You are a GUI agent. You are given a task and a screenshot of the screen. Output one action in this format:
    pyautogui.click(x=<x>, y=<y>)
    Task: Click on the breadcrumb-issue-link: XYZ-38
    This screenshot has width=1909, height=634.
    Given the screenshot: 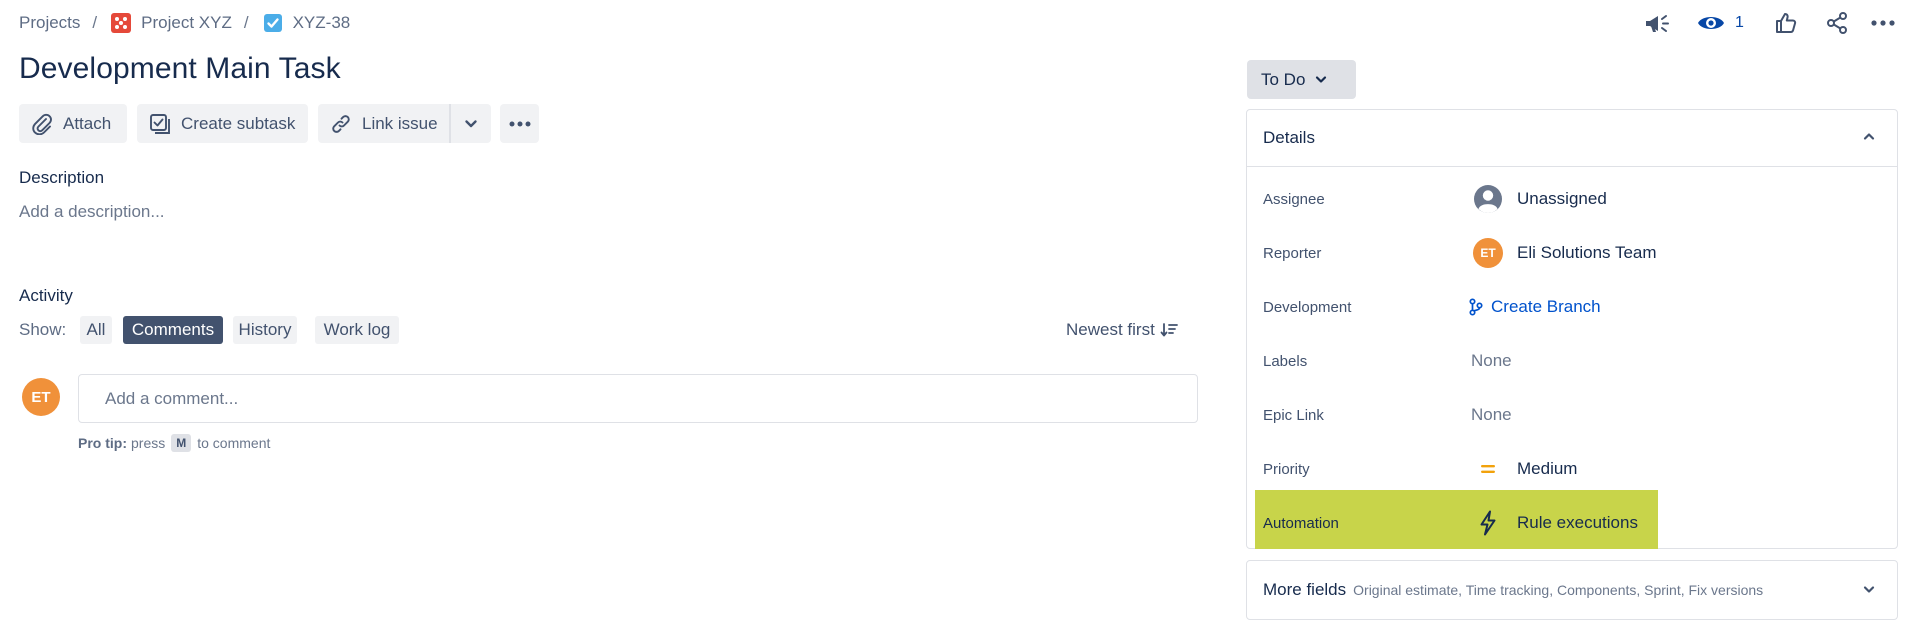 What is the action you would take?
    pyautogui.click(x=307, y=23)
    